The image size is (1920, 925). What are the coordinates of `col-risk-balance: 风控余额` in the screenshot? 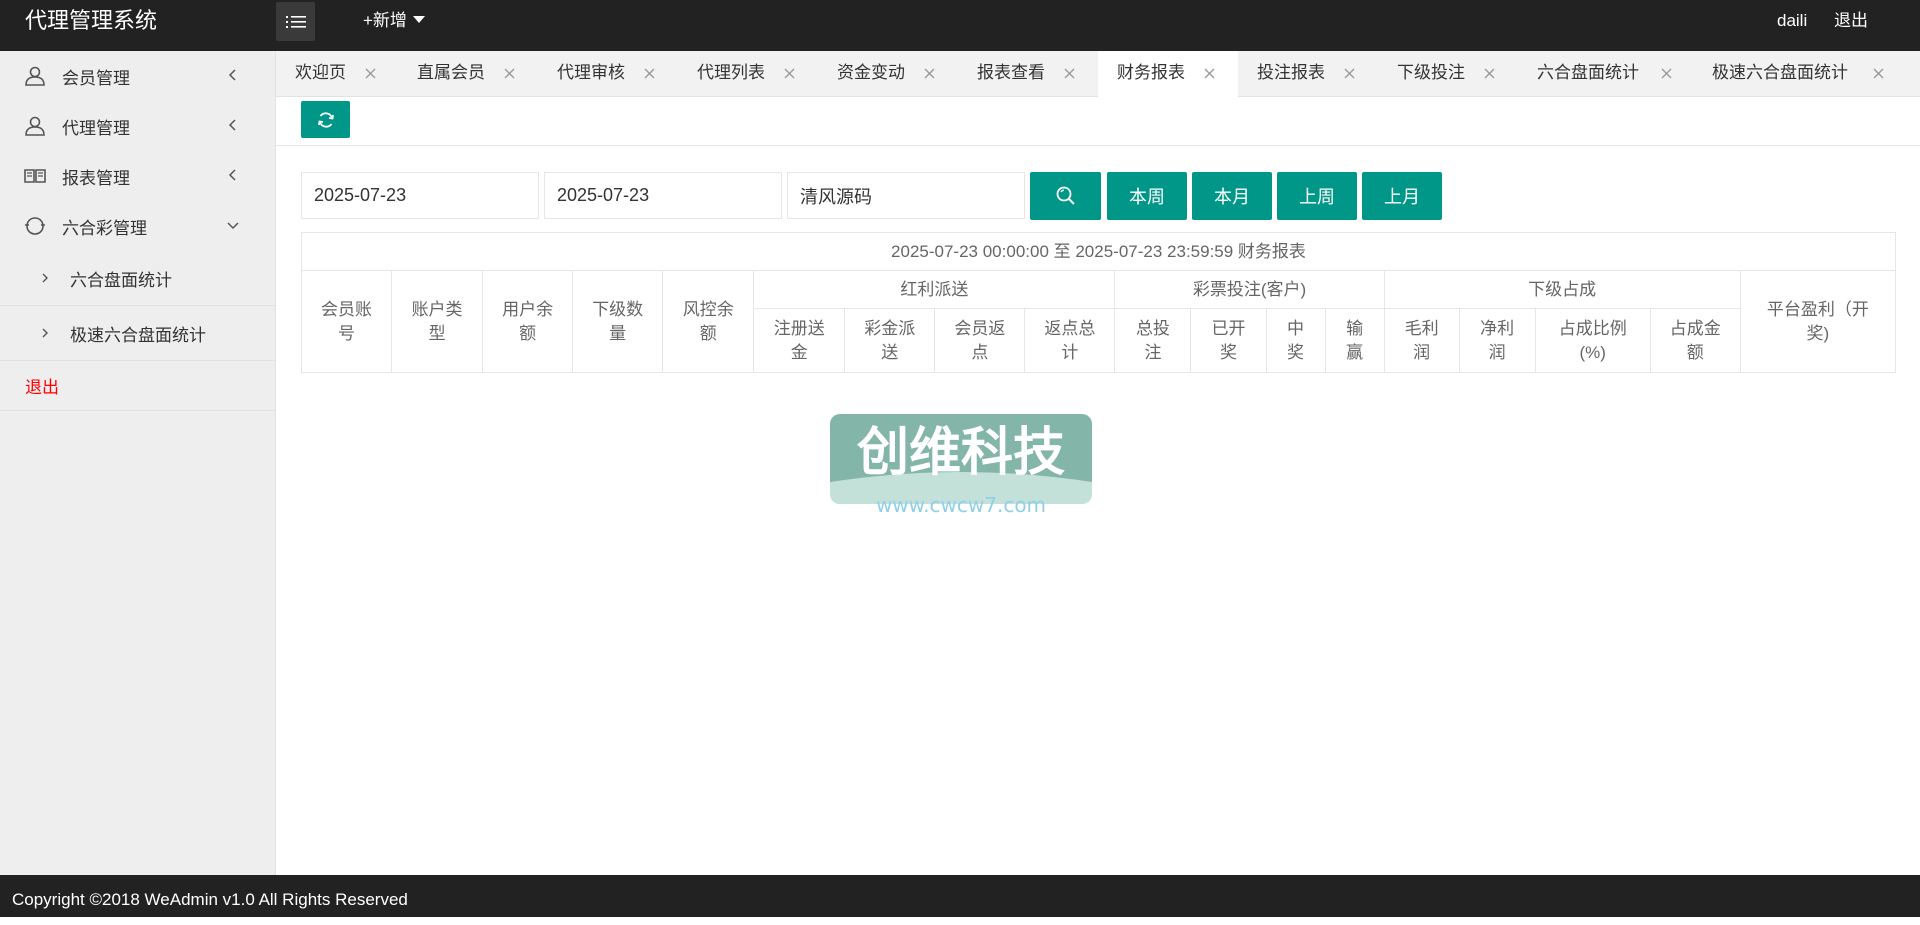 It's located at (708, 321).